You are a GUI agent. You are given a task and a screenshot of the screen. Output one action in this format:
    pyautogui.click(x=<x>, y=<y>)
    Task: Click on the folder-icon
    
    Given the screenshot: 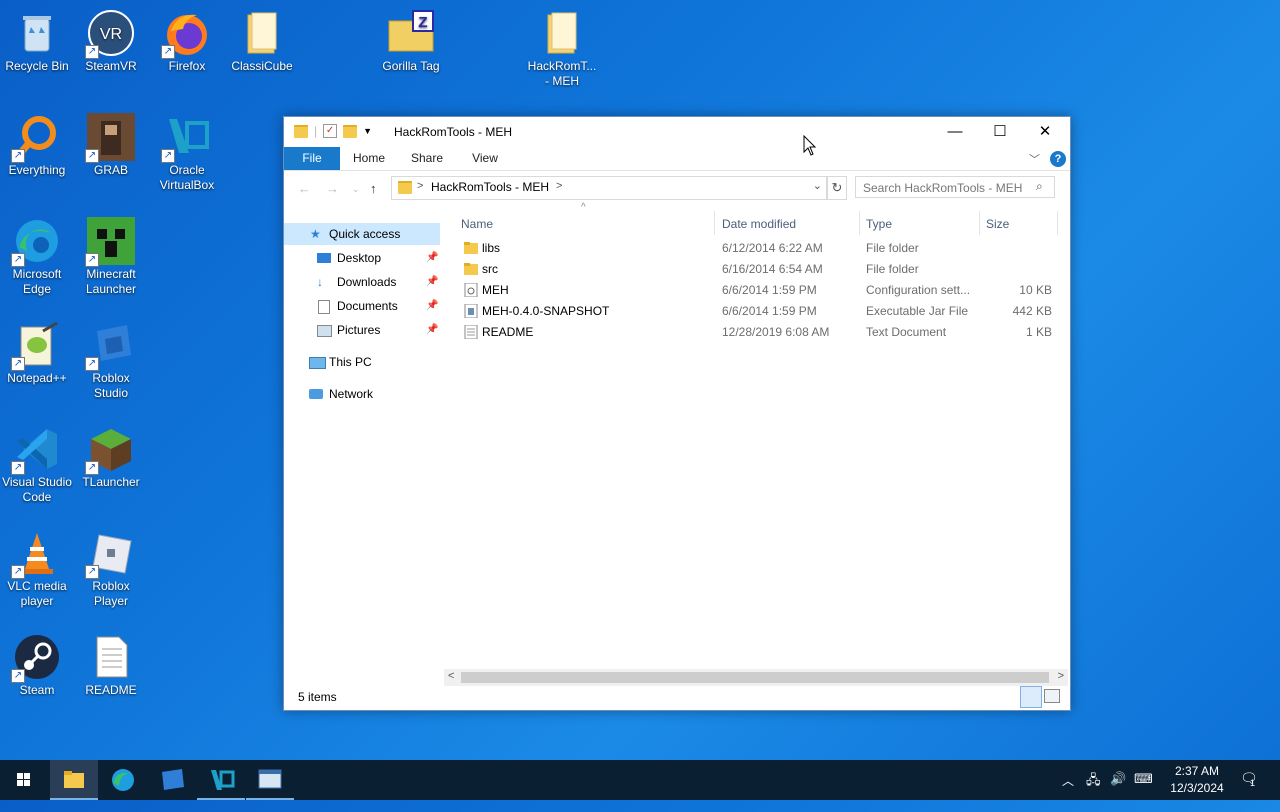 What is the action you would take?
    pyautogui.click(x=471, y=269)
    